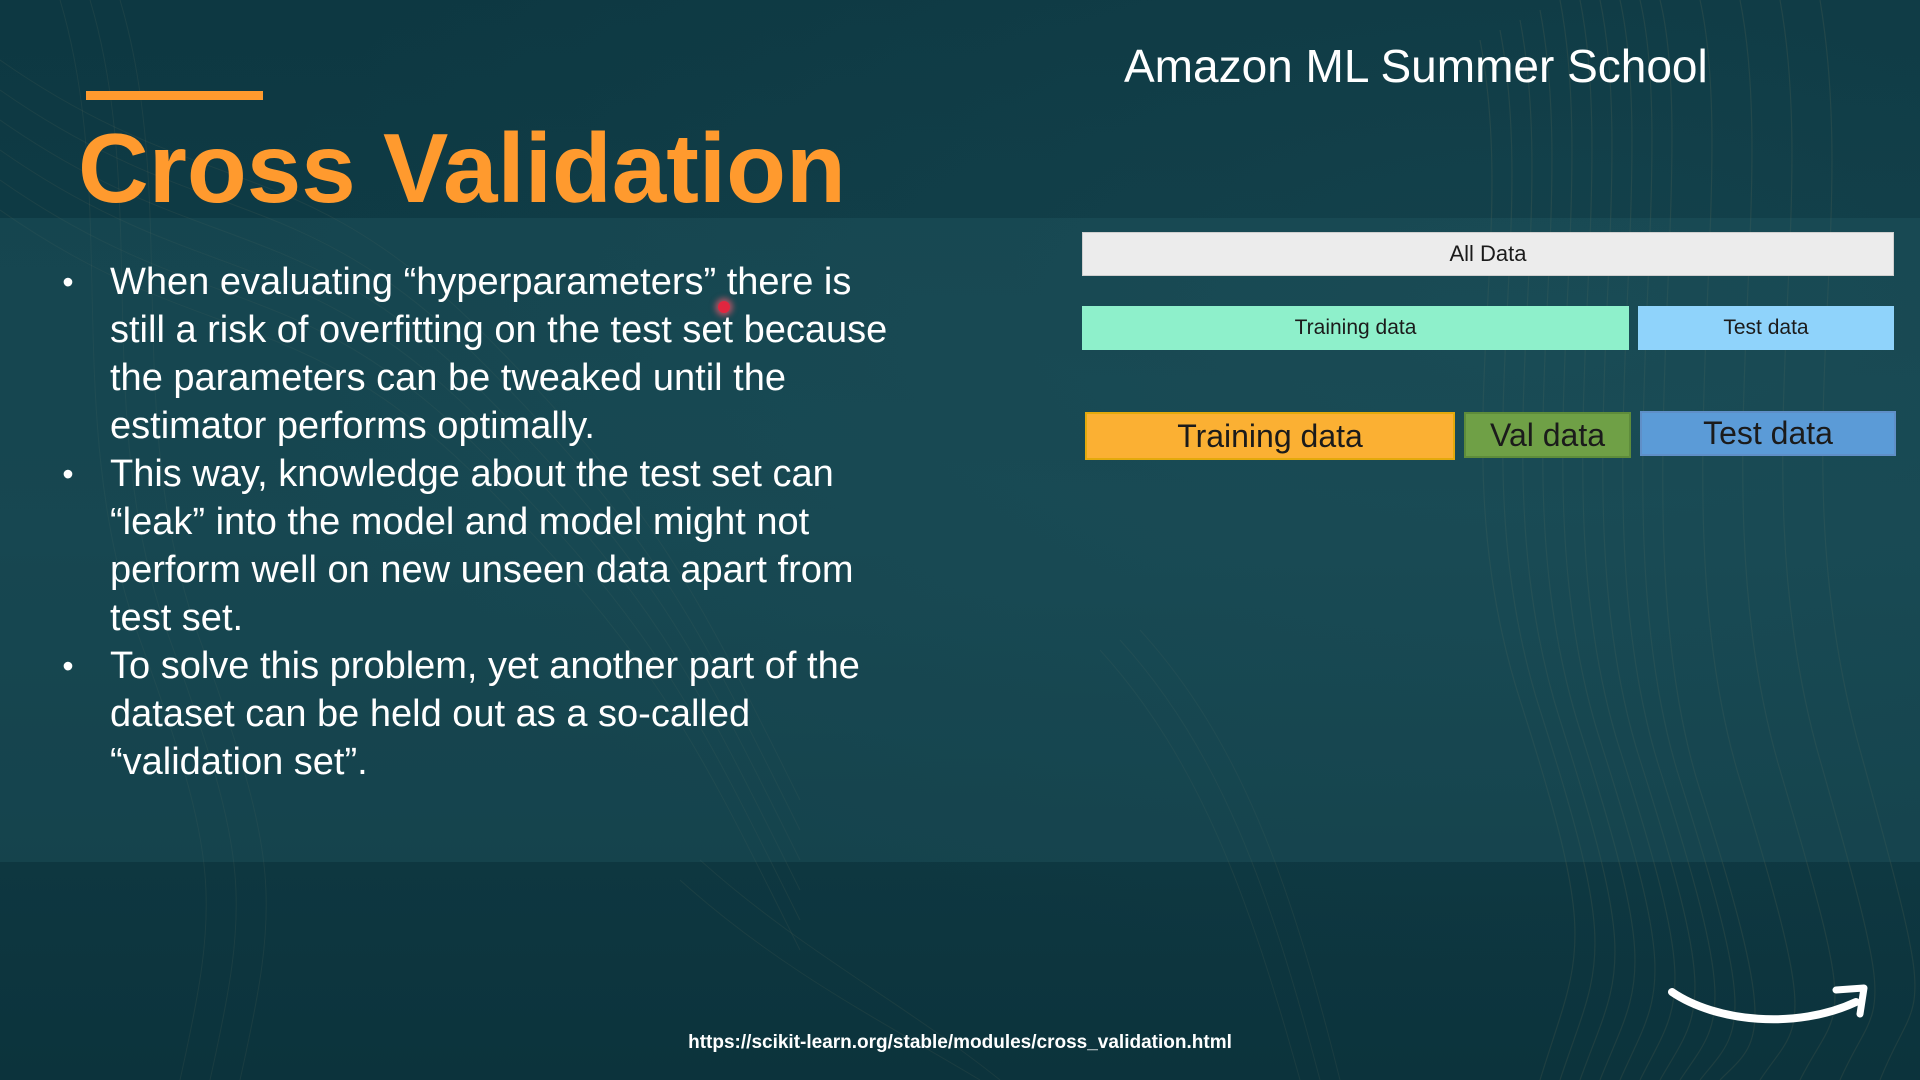 This screenshot has width=1920, height=1080. Describe the element at coordinates (174, 95) in the screenshot. I see `title-accent-bar` at that location.